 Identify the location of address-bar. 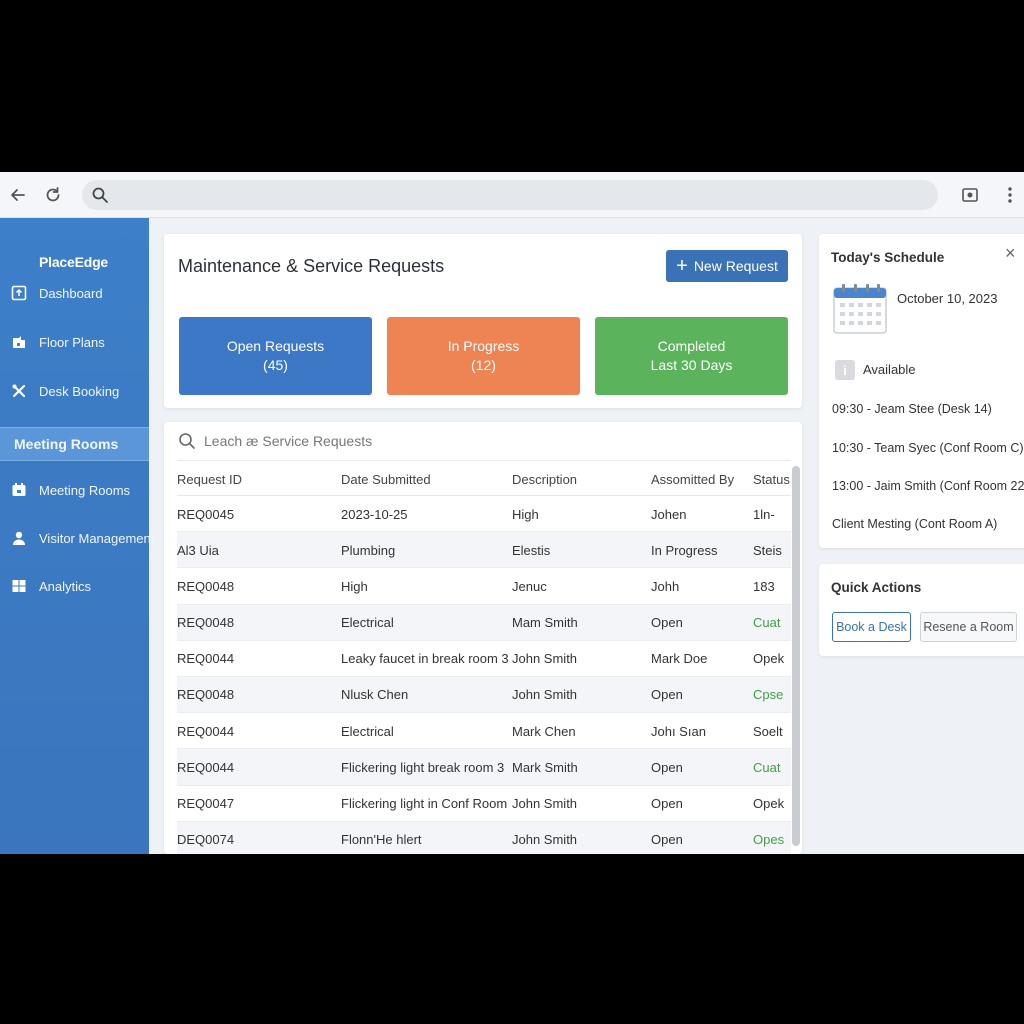
(510, 195).